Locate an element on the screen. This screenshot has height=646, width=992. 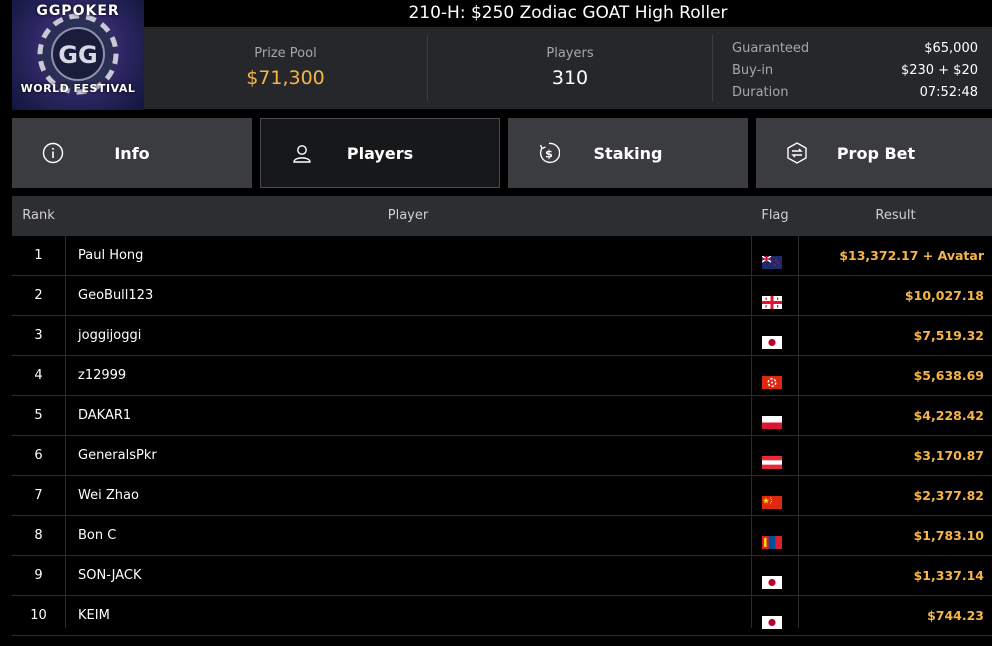
logo-subtitle: WORLD FESTIVAL is located at coordinates (78, 88).